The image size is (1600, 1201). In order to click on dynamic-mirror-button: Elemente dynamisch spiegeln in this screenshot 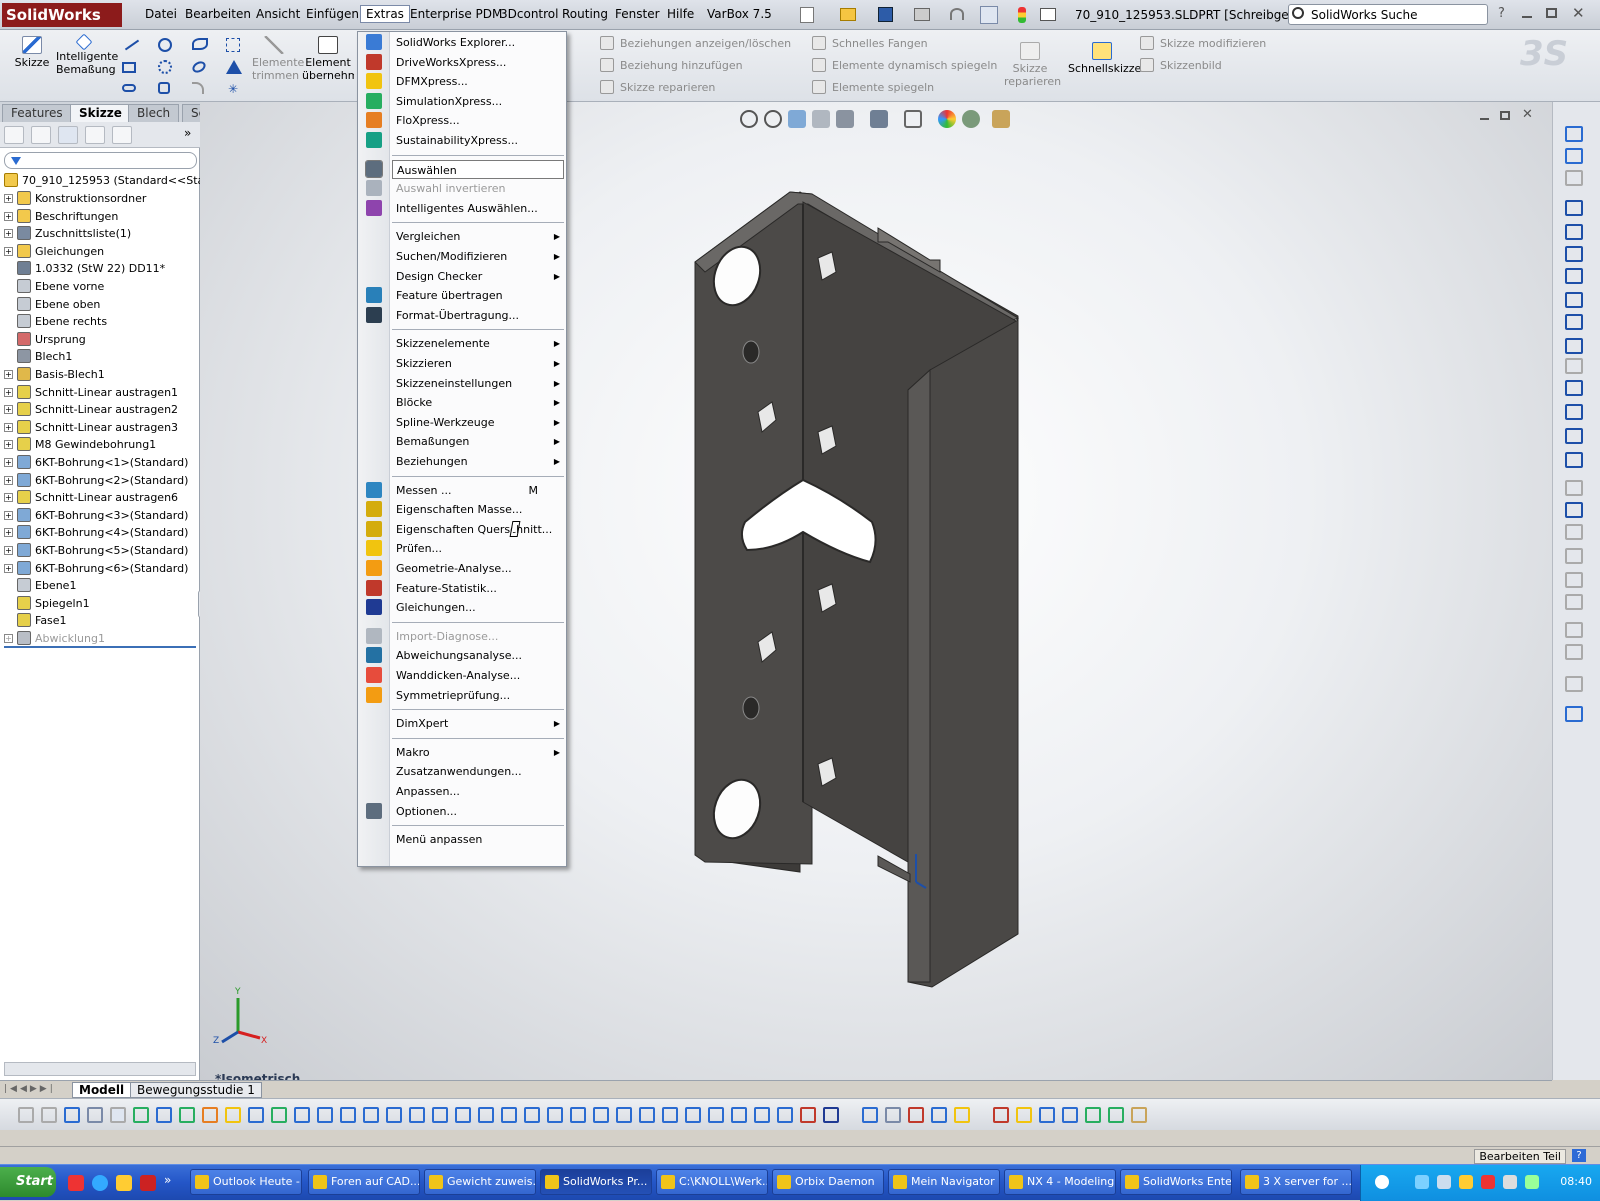, I will do `click(904, 65)`.